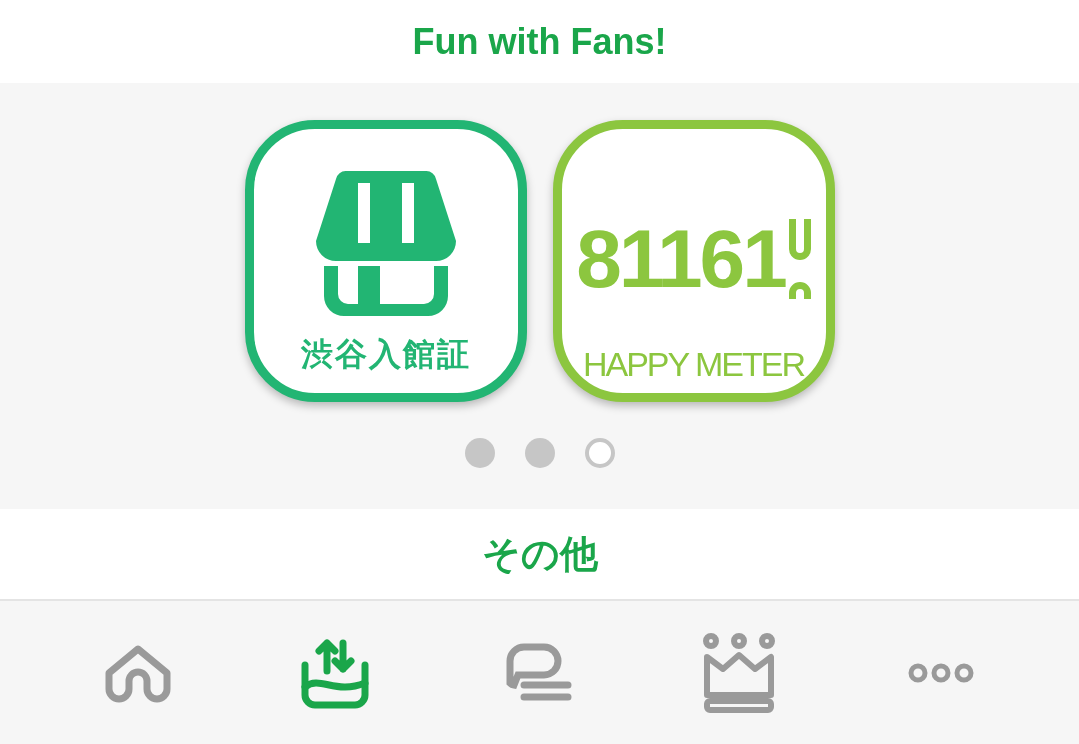  I want to click on card-label: 渋谷入館証, so click(385, 354).